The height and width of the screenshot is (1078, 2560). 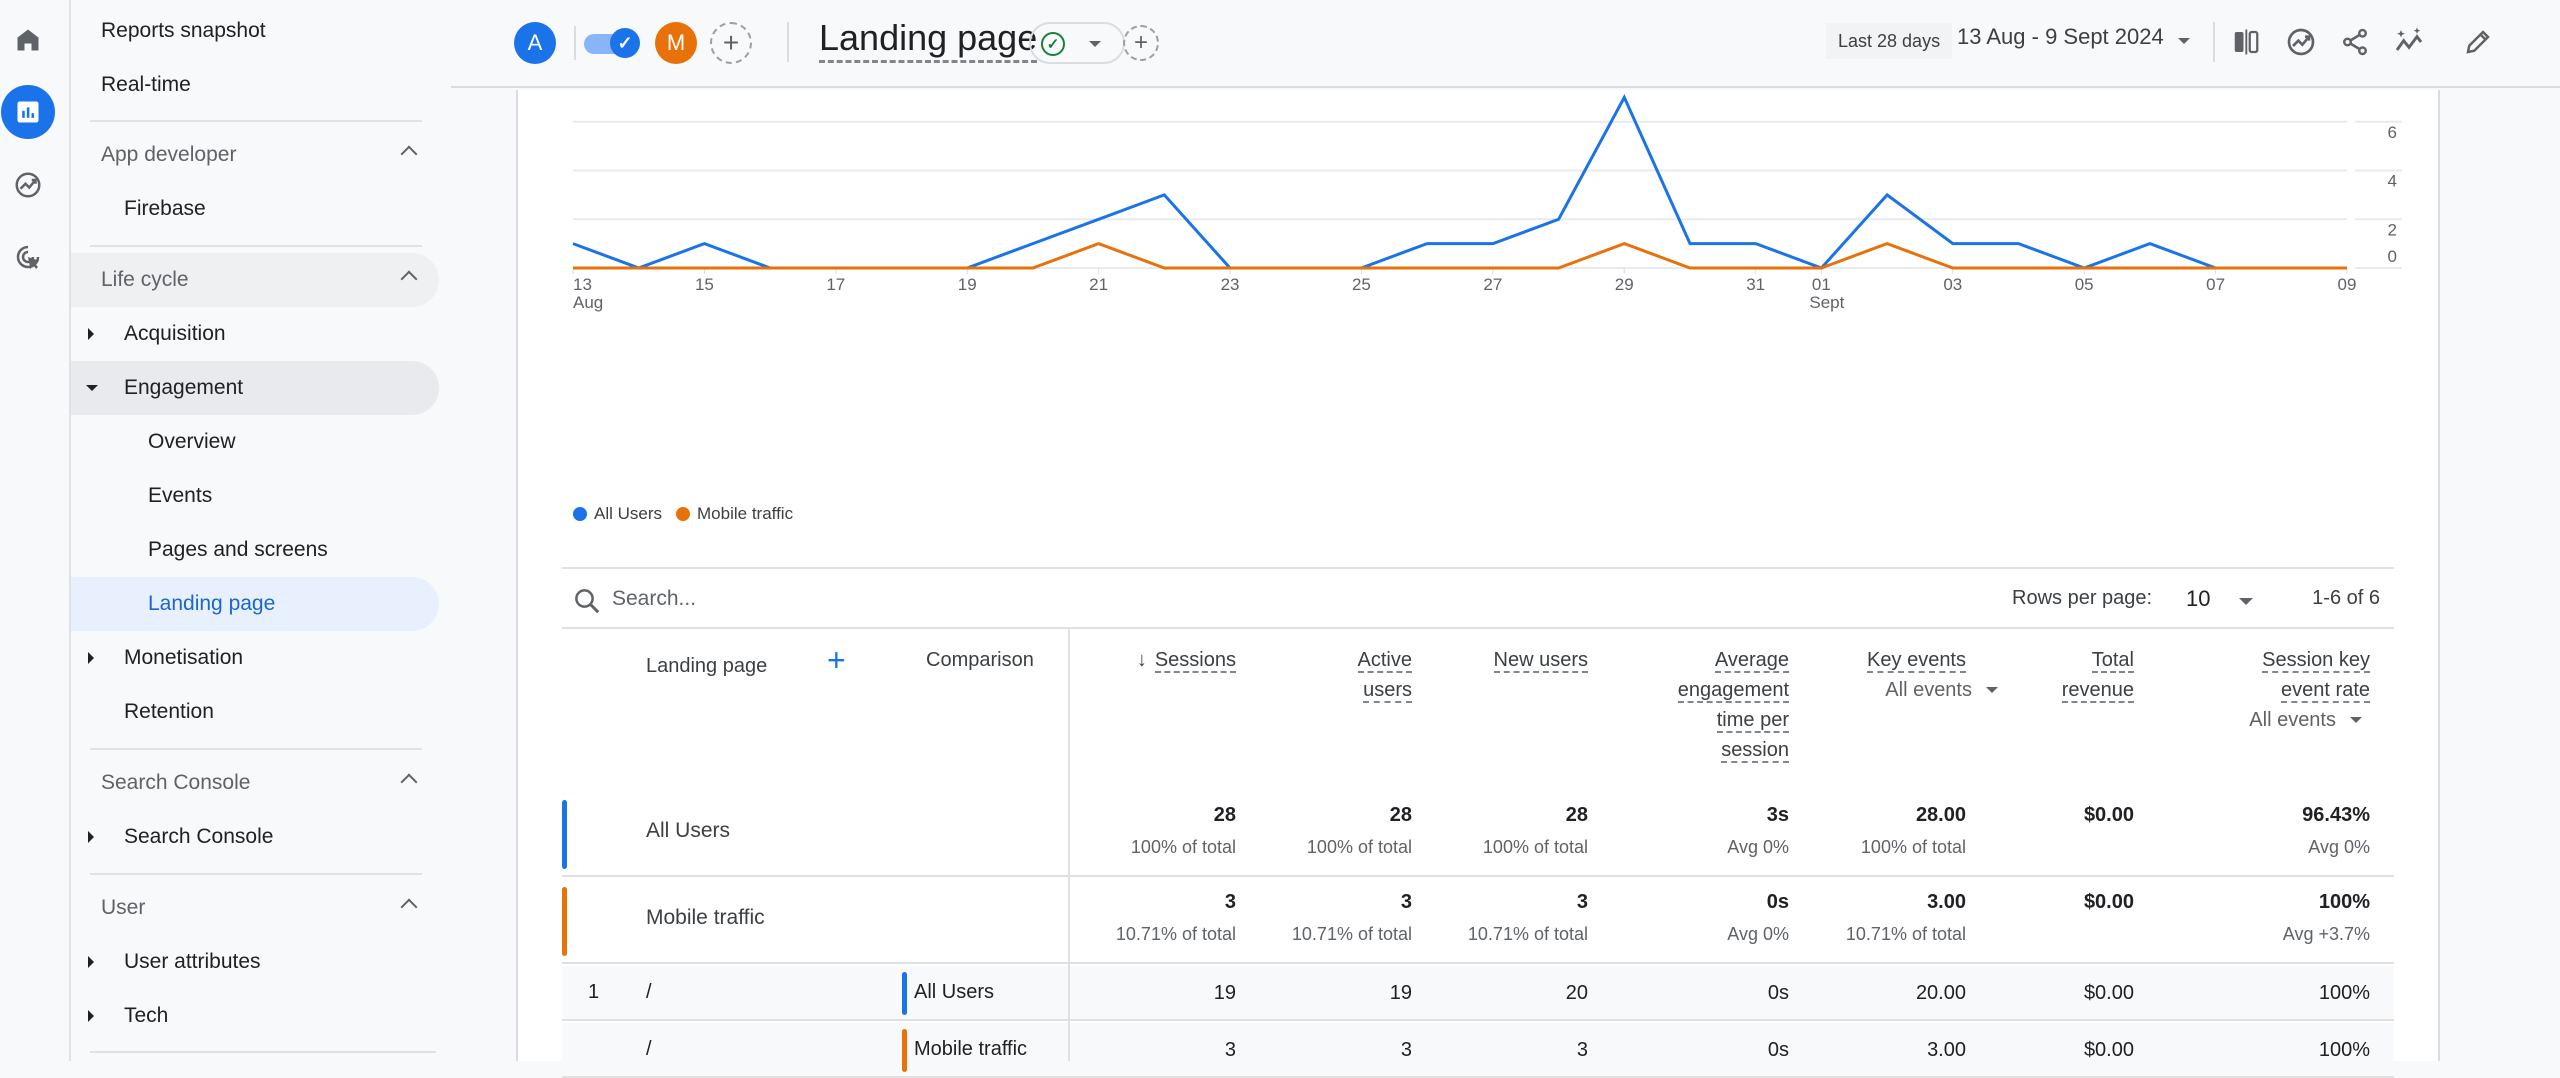 I want to click on header-key-events: Key events All events, so click(x=1932, y=675).